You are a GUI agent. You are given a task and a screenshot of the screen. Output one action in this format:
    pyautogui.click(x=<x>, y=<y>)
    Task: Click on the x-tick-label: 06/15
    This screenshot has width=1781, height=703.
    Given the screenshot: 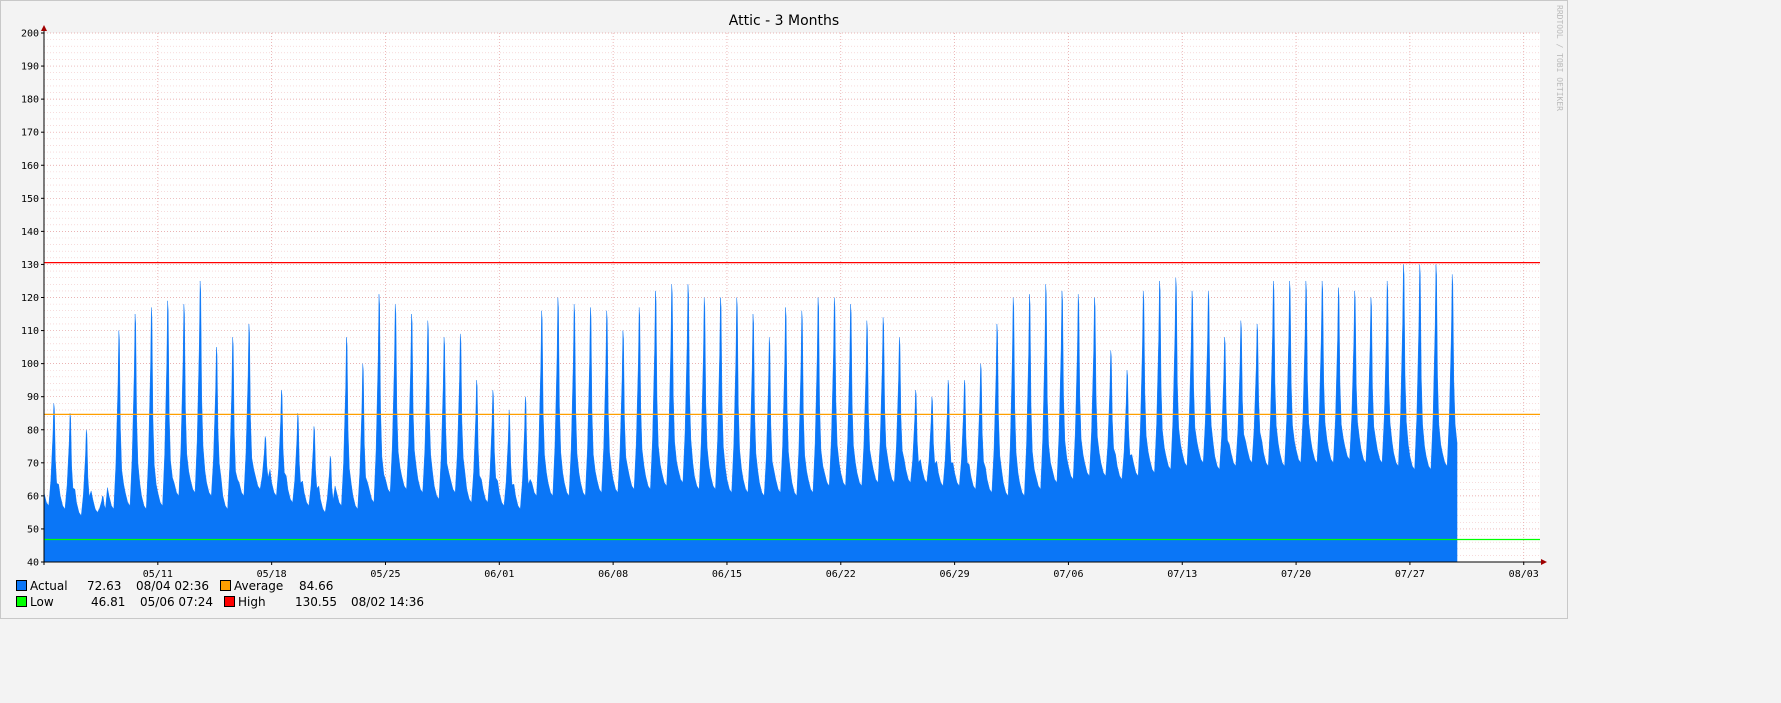 What is the action you would take?
    pyautogui.click(x=727, y=574)
    